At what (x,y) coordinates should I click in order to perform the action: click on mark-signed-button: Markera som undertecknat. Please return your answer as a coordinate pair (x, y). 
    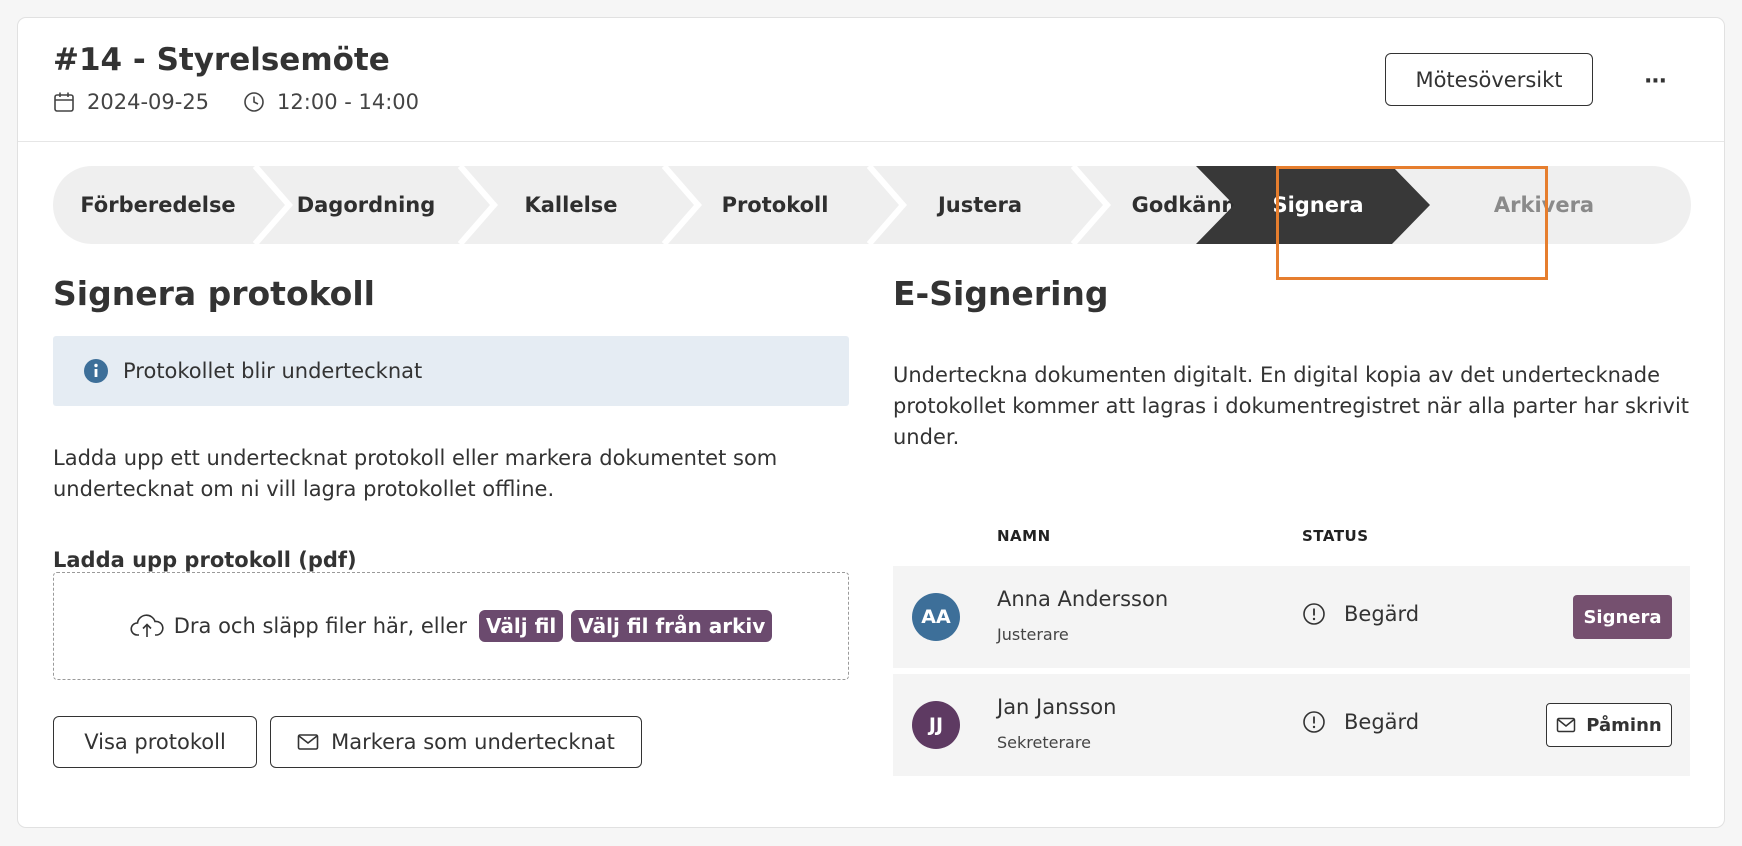
    Looking at the image, I should click on (456, 742).